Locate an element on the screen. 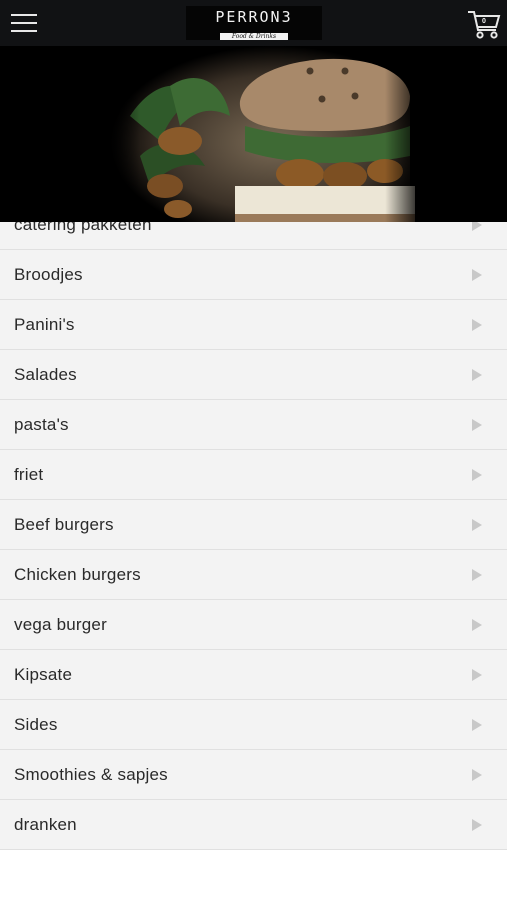  category-item: Beef burgers is located at coordinates (253, 525).